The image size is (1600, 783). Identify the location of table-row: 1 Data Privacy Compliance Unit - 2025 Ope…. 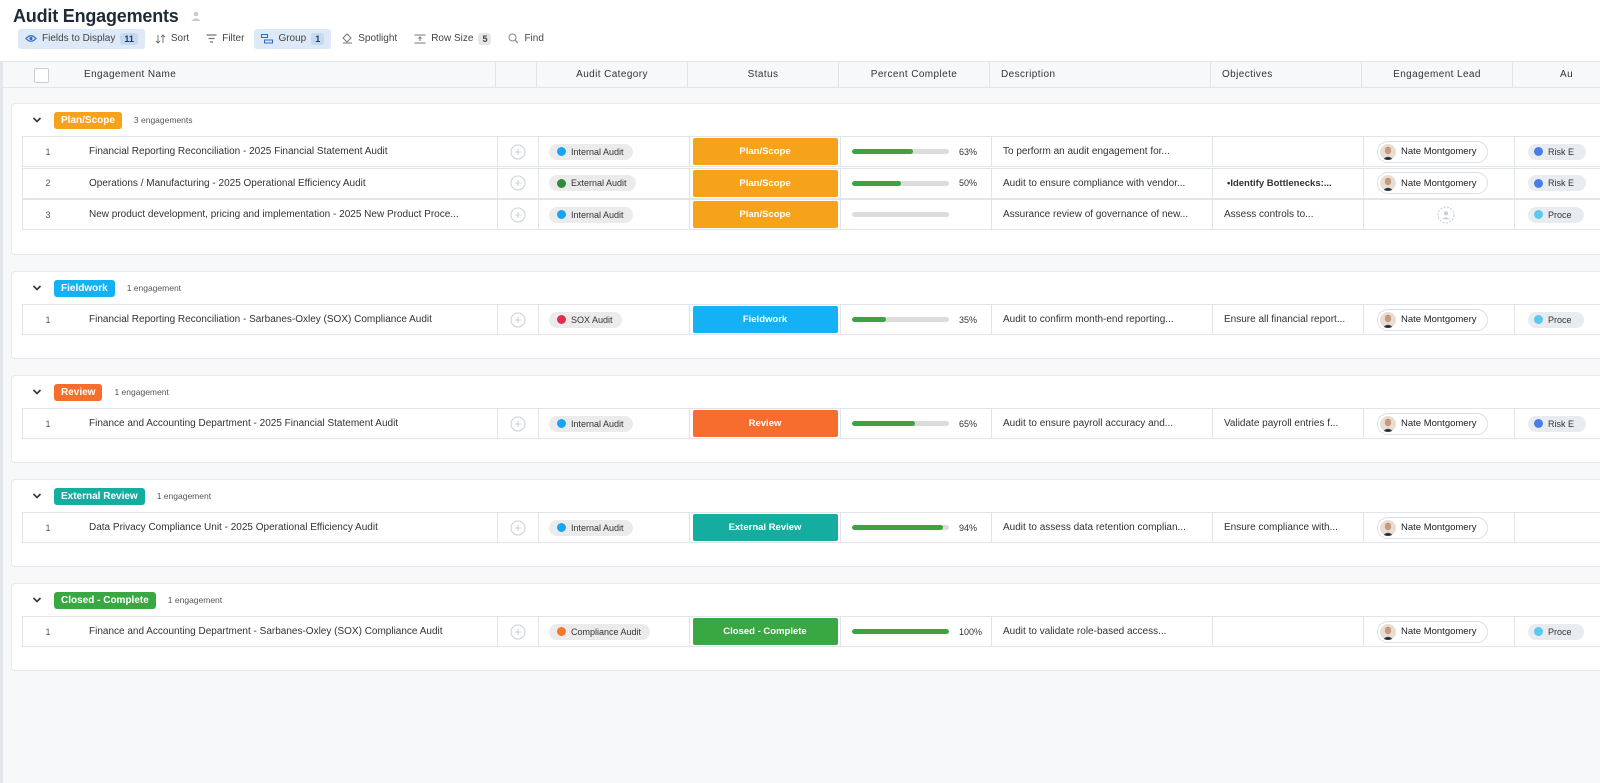
(811, 527).